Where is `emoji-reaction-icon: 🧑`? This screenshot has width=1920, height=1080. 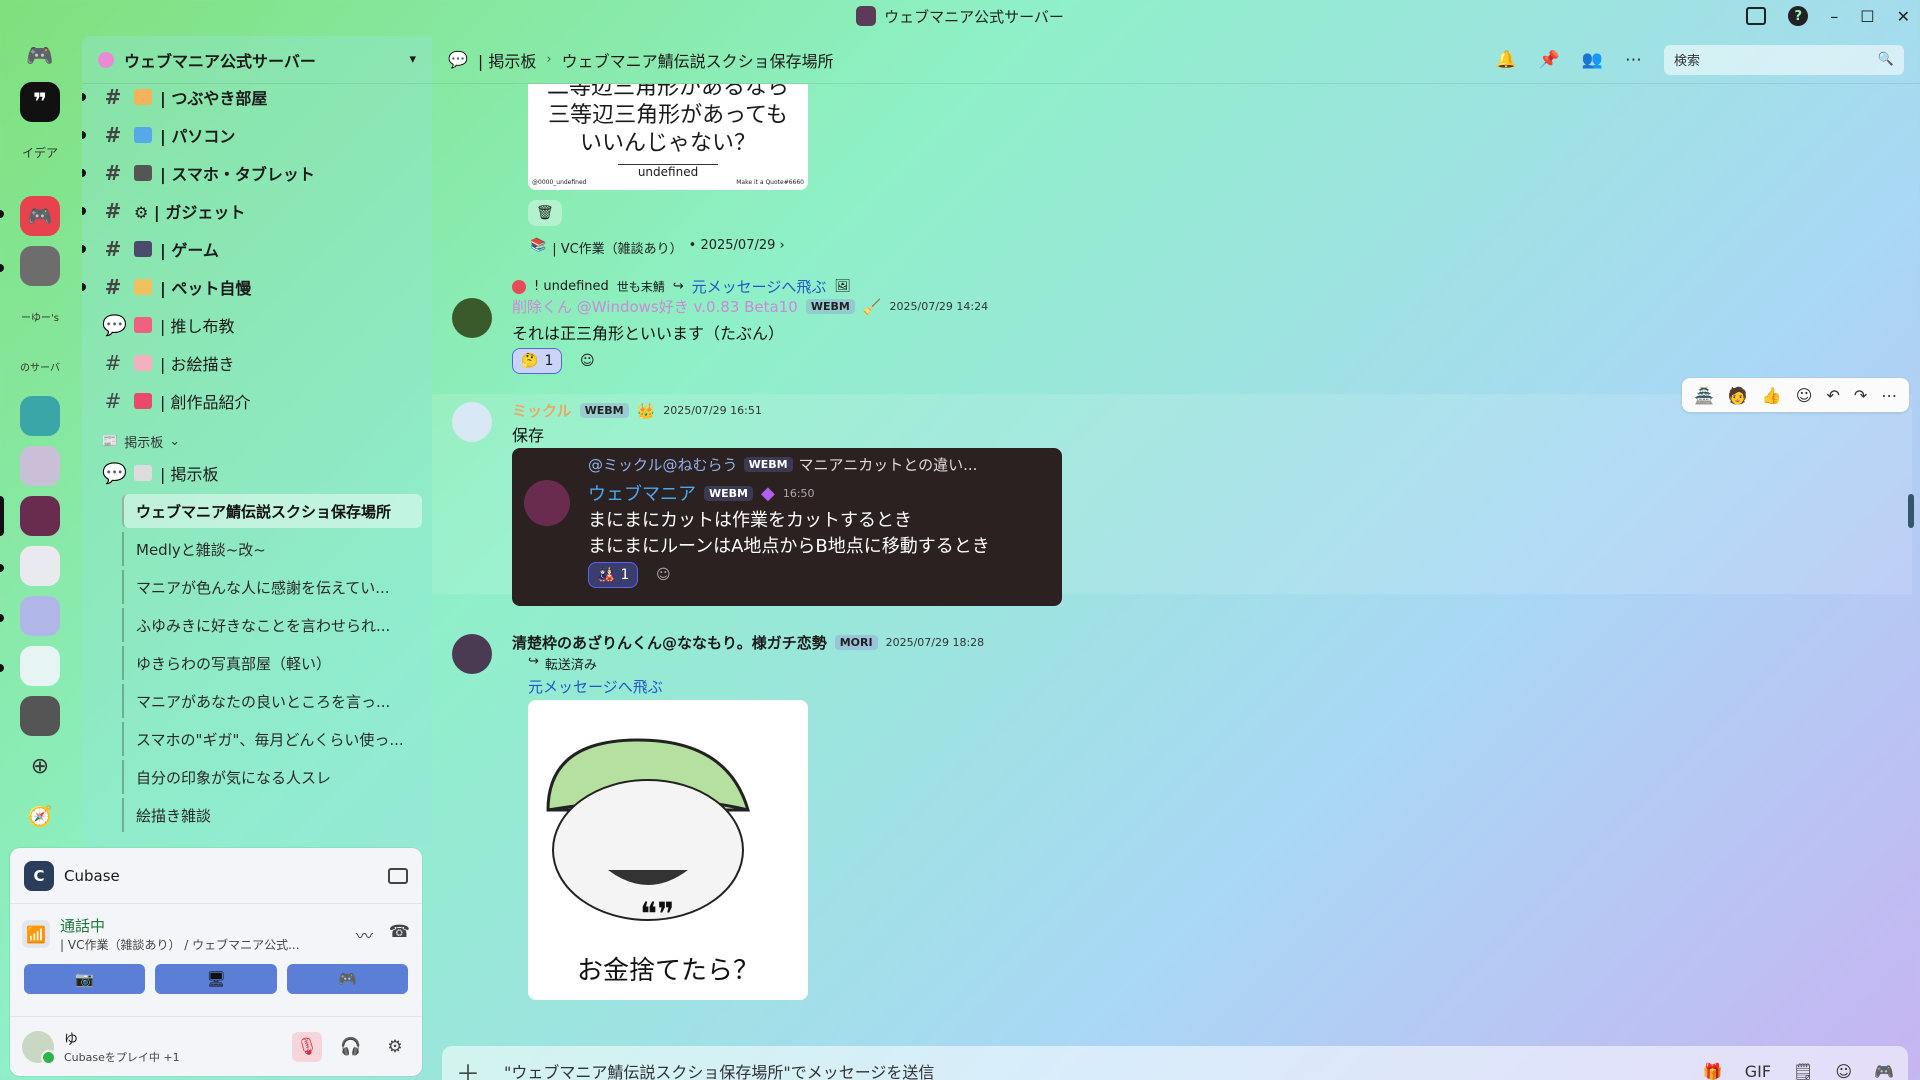
emoji-reaction-icon: 🧑 is located at coordinates (1738, 395).